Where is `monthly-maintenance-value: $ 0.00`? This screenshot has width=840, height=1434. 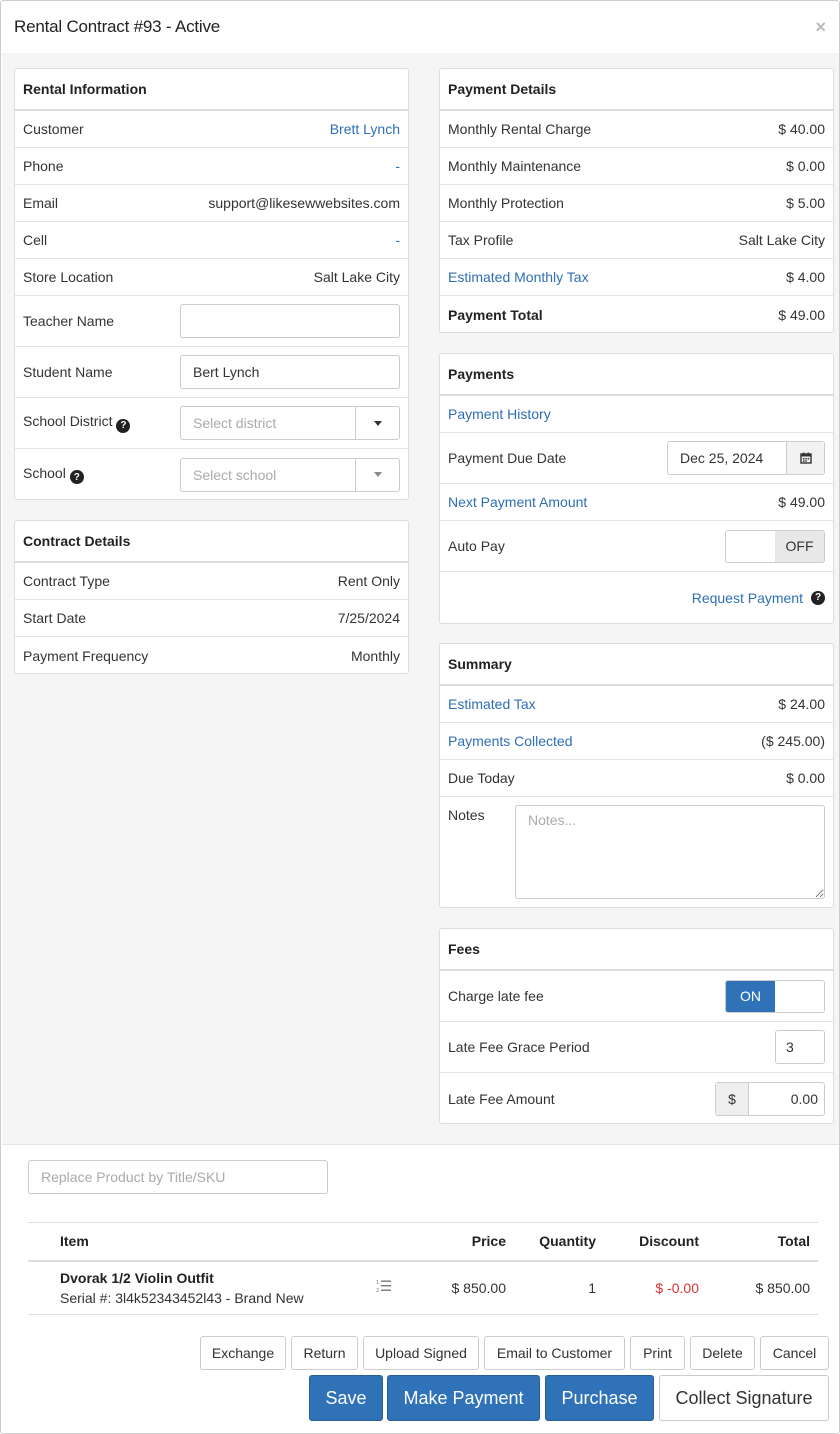 monthly-maintenance-value: $ 0.00 is located at coordinates (805, 166).